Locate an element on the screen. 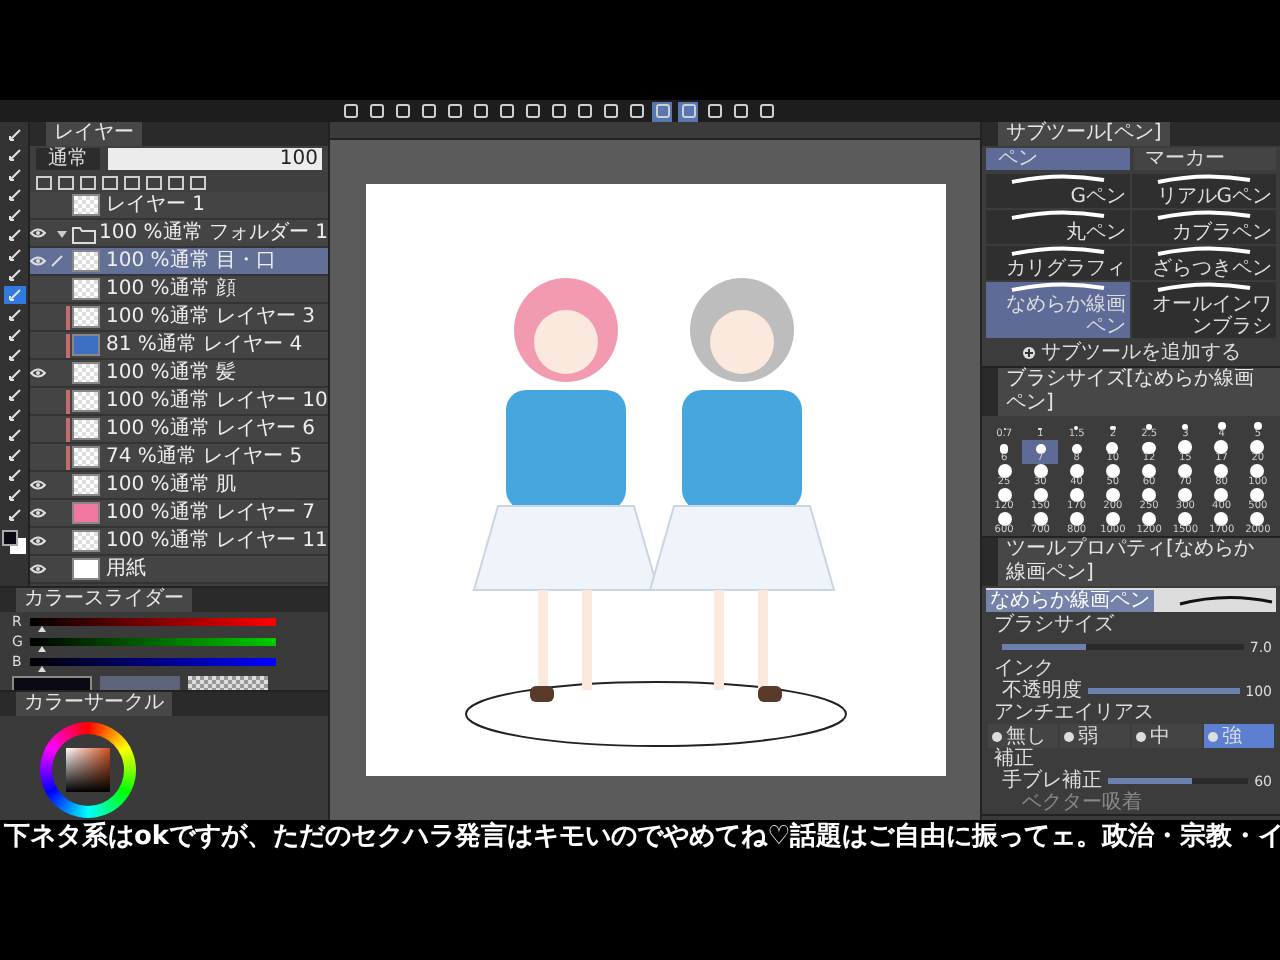 This screenshot has width=1280, height=960. add-subtool-button: サブツールを追加する is located at coordinates (1131, 353).